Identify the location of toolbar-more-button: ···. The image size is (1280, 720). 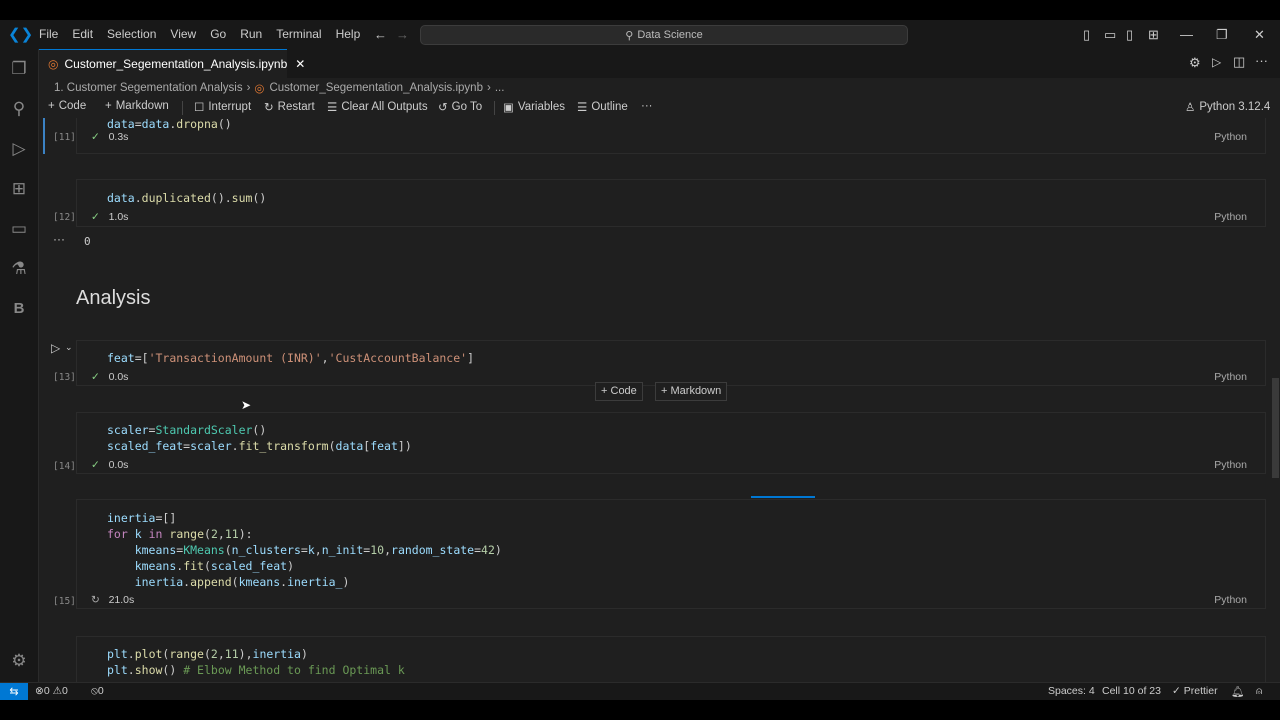
(647, 106).